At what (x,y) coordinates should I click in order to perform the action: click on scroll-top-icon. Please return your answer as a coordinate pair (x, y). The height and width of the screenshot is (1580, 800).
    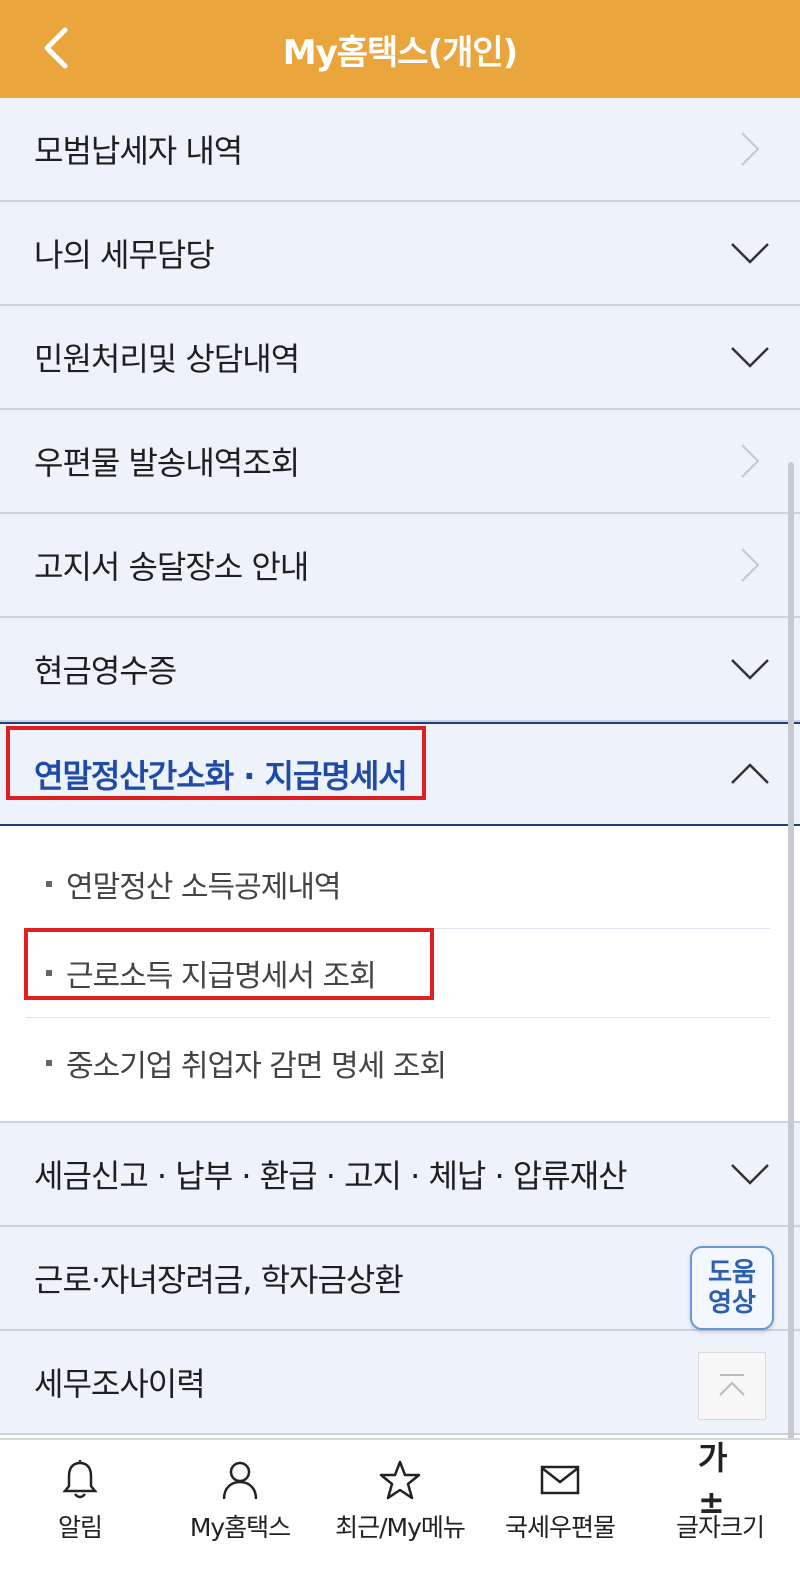
    Looking at the image, I should click on (732, 1385).